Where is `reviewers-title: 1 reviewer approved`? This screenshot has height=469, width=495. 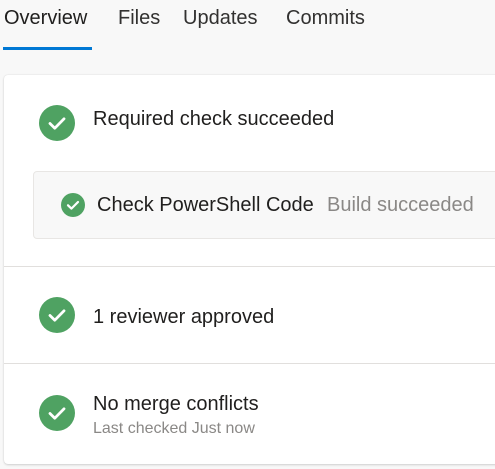 reviewers-title: 1 reviewer approved is located at coordinates (184, 317).